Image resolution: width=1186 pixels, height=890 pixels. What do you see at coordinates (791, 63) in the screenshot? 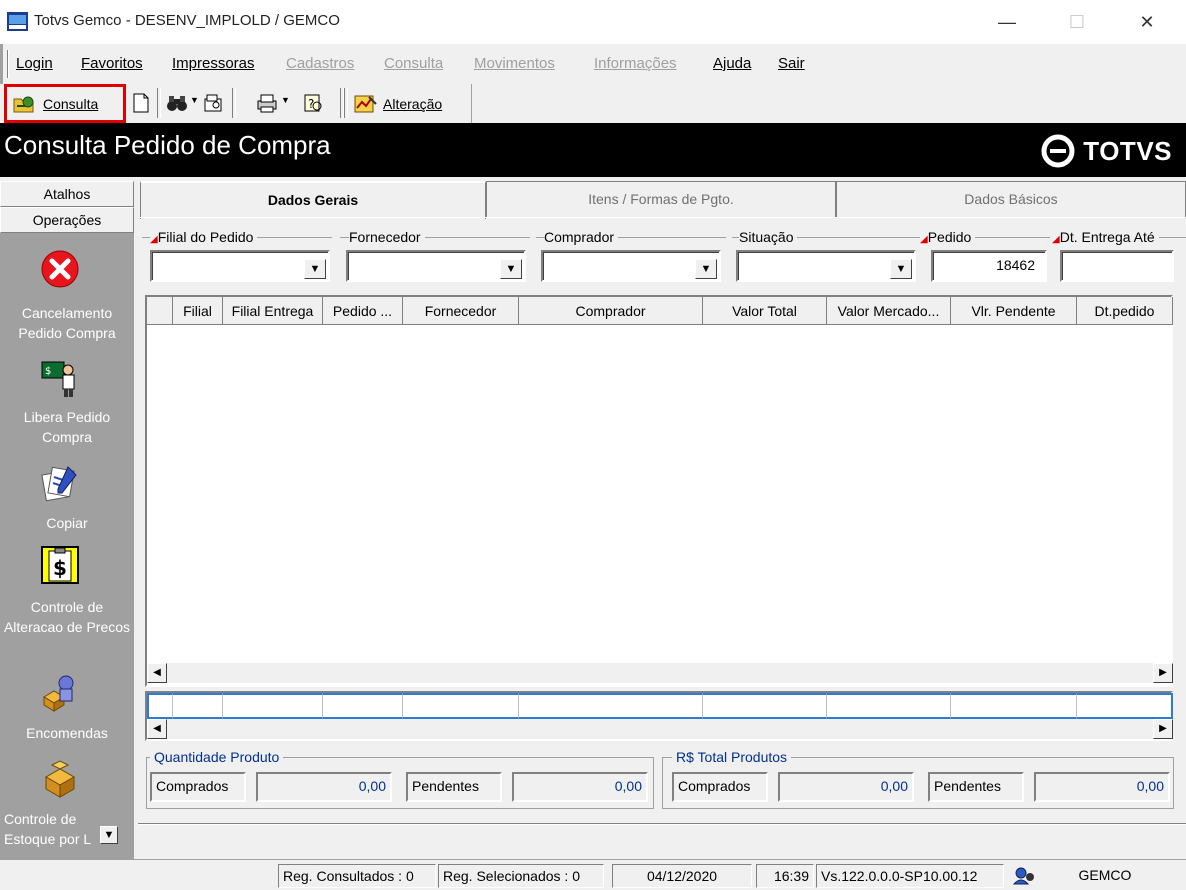
I see `menu-sair: Sair` at bounding box center [791, 63].